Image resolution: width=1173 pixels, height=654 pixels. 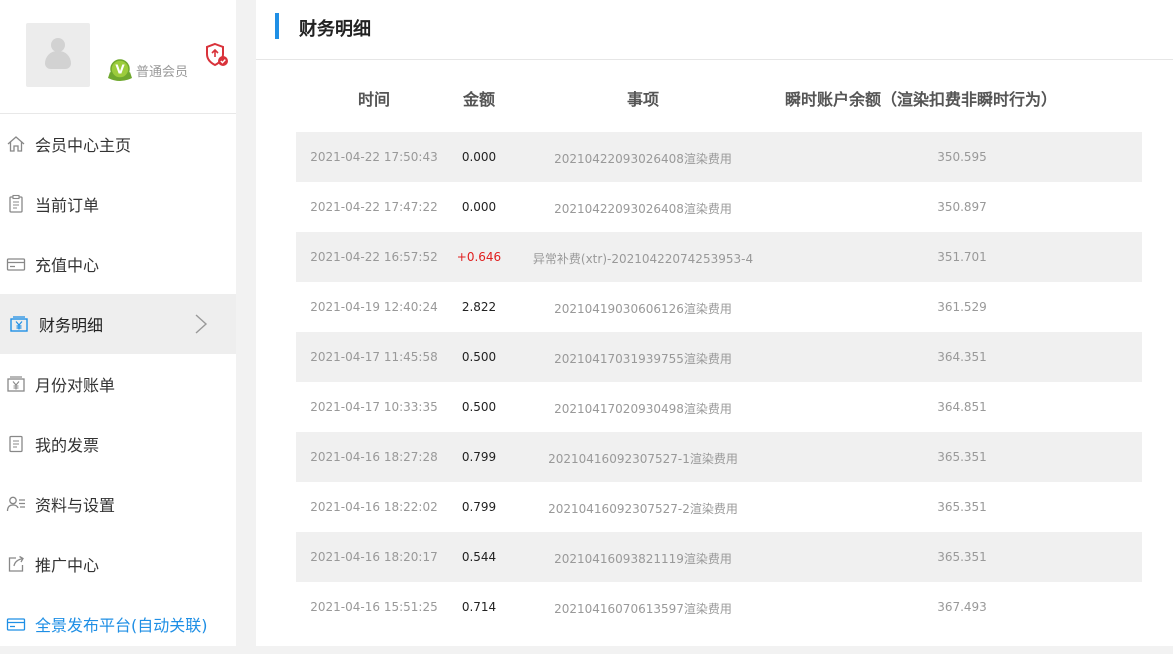 I want to click on chevron-right-icon, so click(x=201, y=324).